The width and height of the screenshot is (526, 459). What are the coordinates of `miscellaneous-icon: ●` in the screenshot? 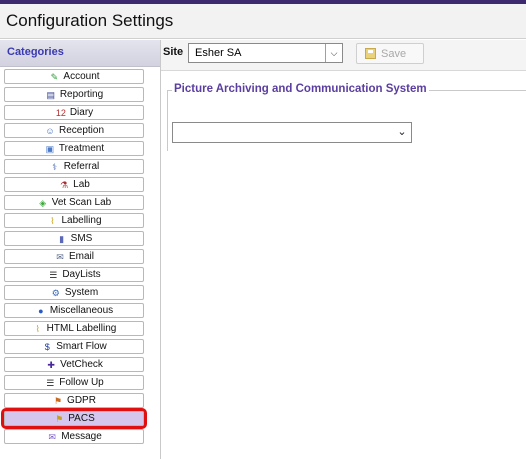 It's located at (41, 310).